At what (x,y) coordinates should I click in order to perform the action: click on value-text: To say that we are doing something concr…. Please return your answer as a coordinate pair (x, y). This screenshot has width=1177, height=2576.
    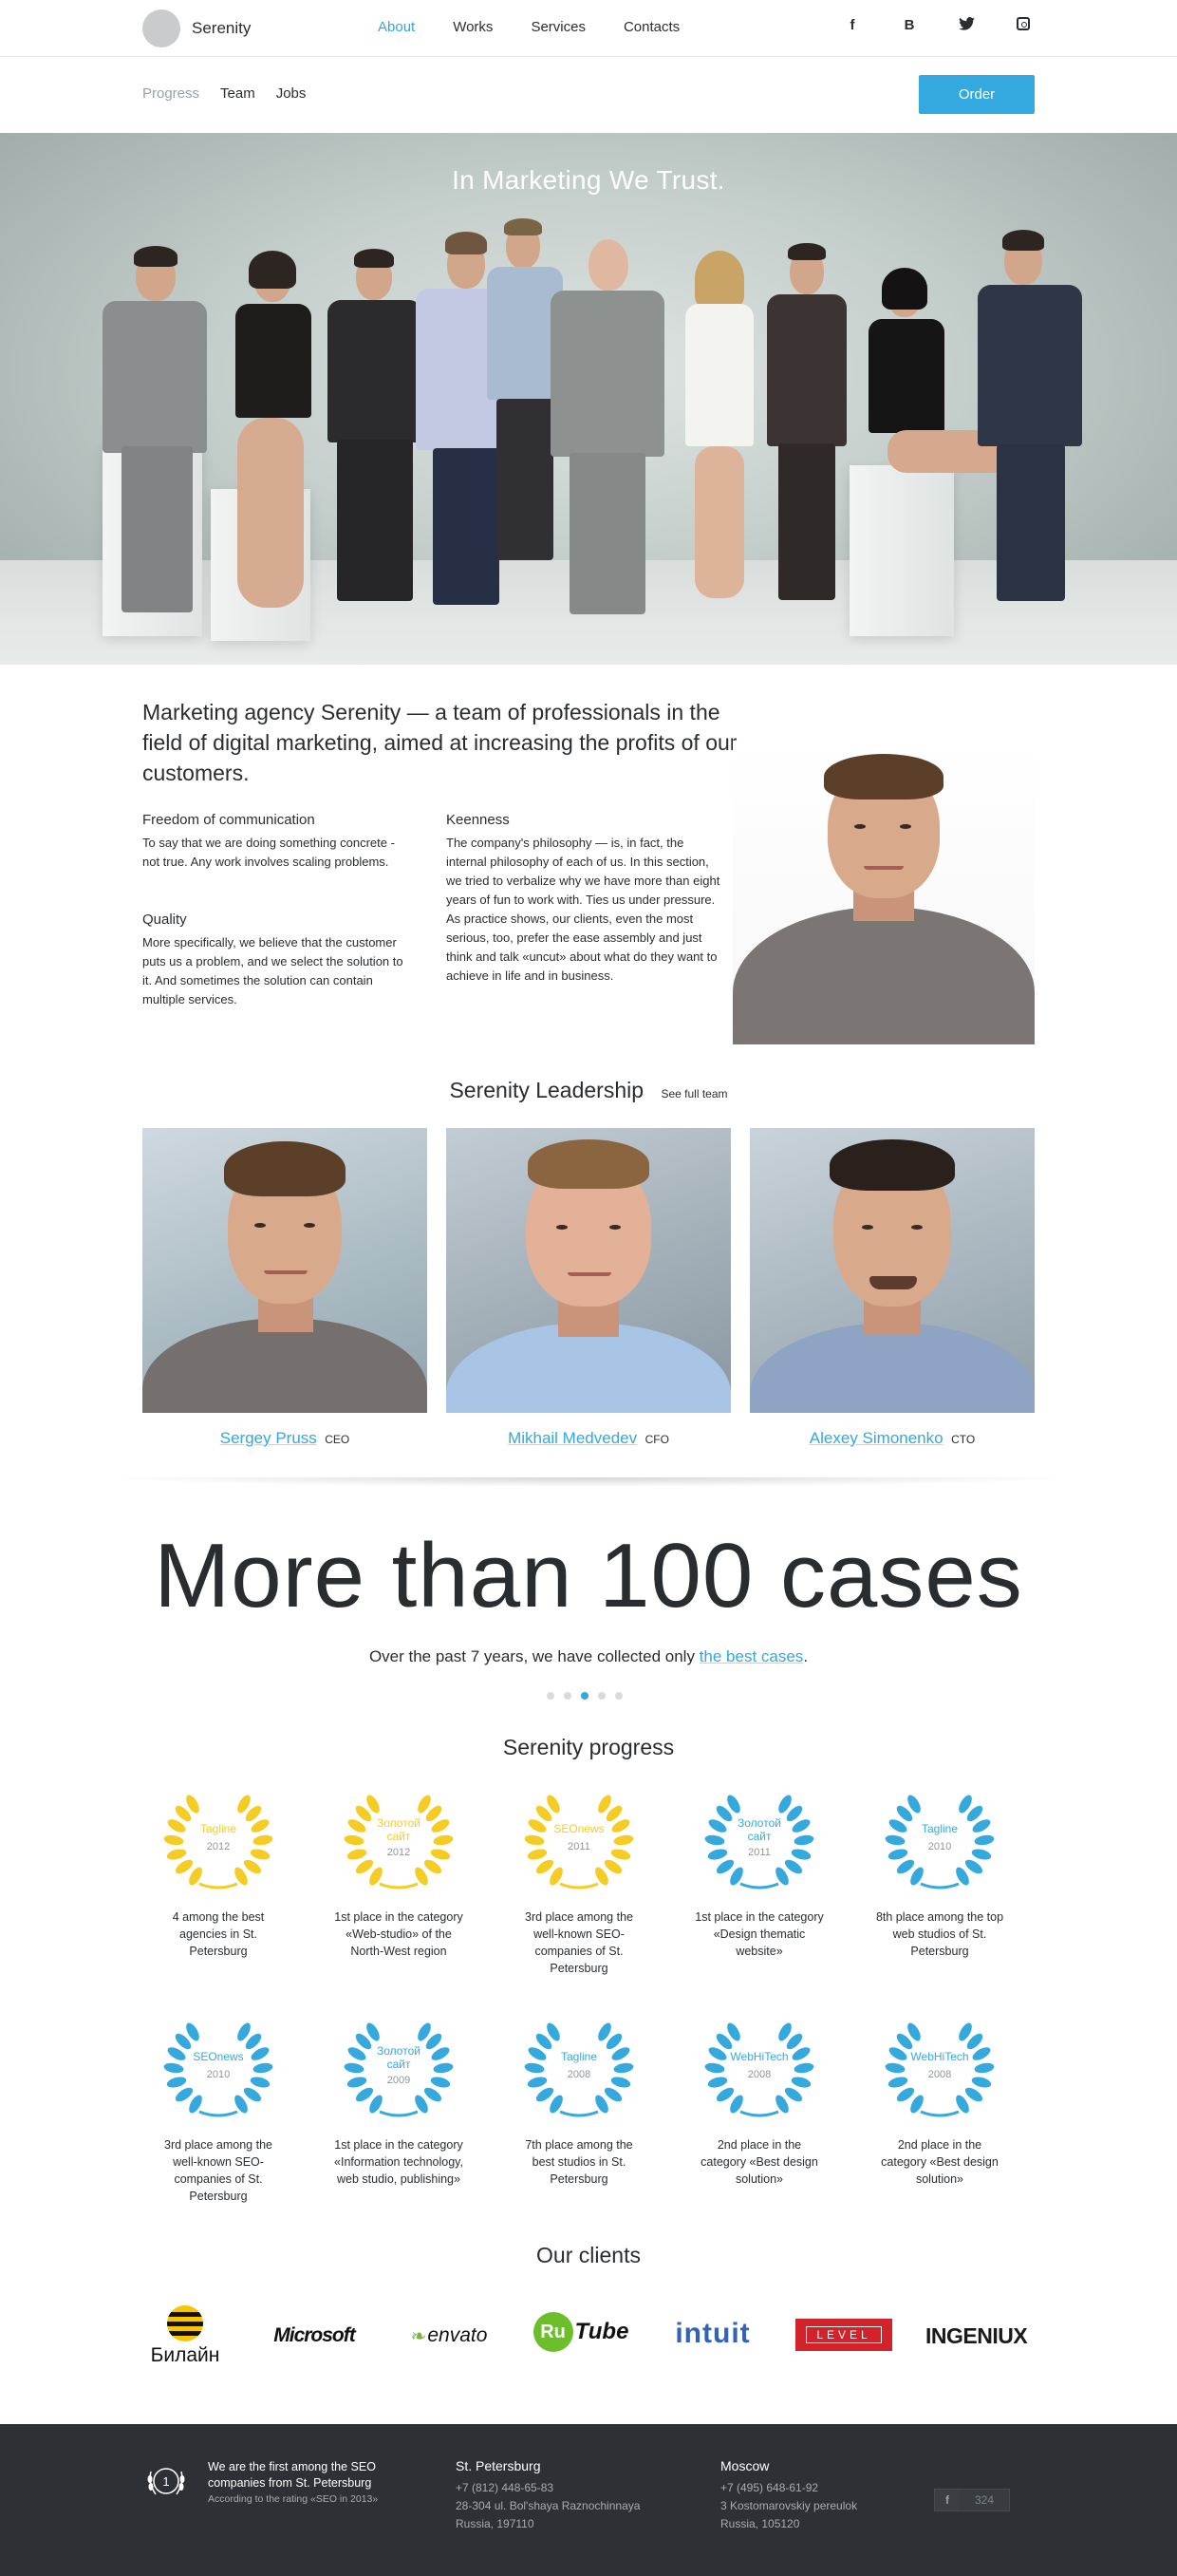
    Looking at the image, I should click on (268, 852).